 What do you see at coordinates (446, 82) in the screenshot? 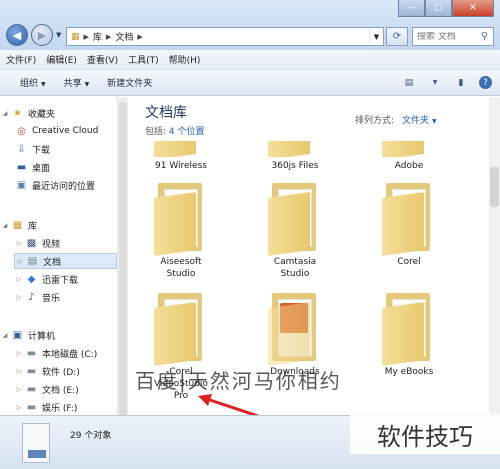
I see `view-controls: ▤ ▼ ▮ ?` at bounding box center [446, 82].